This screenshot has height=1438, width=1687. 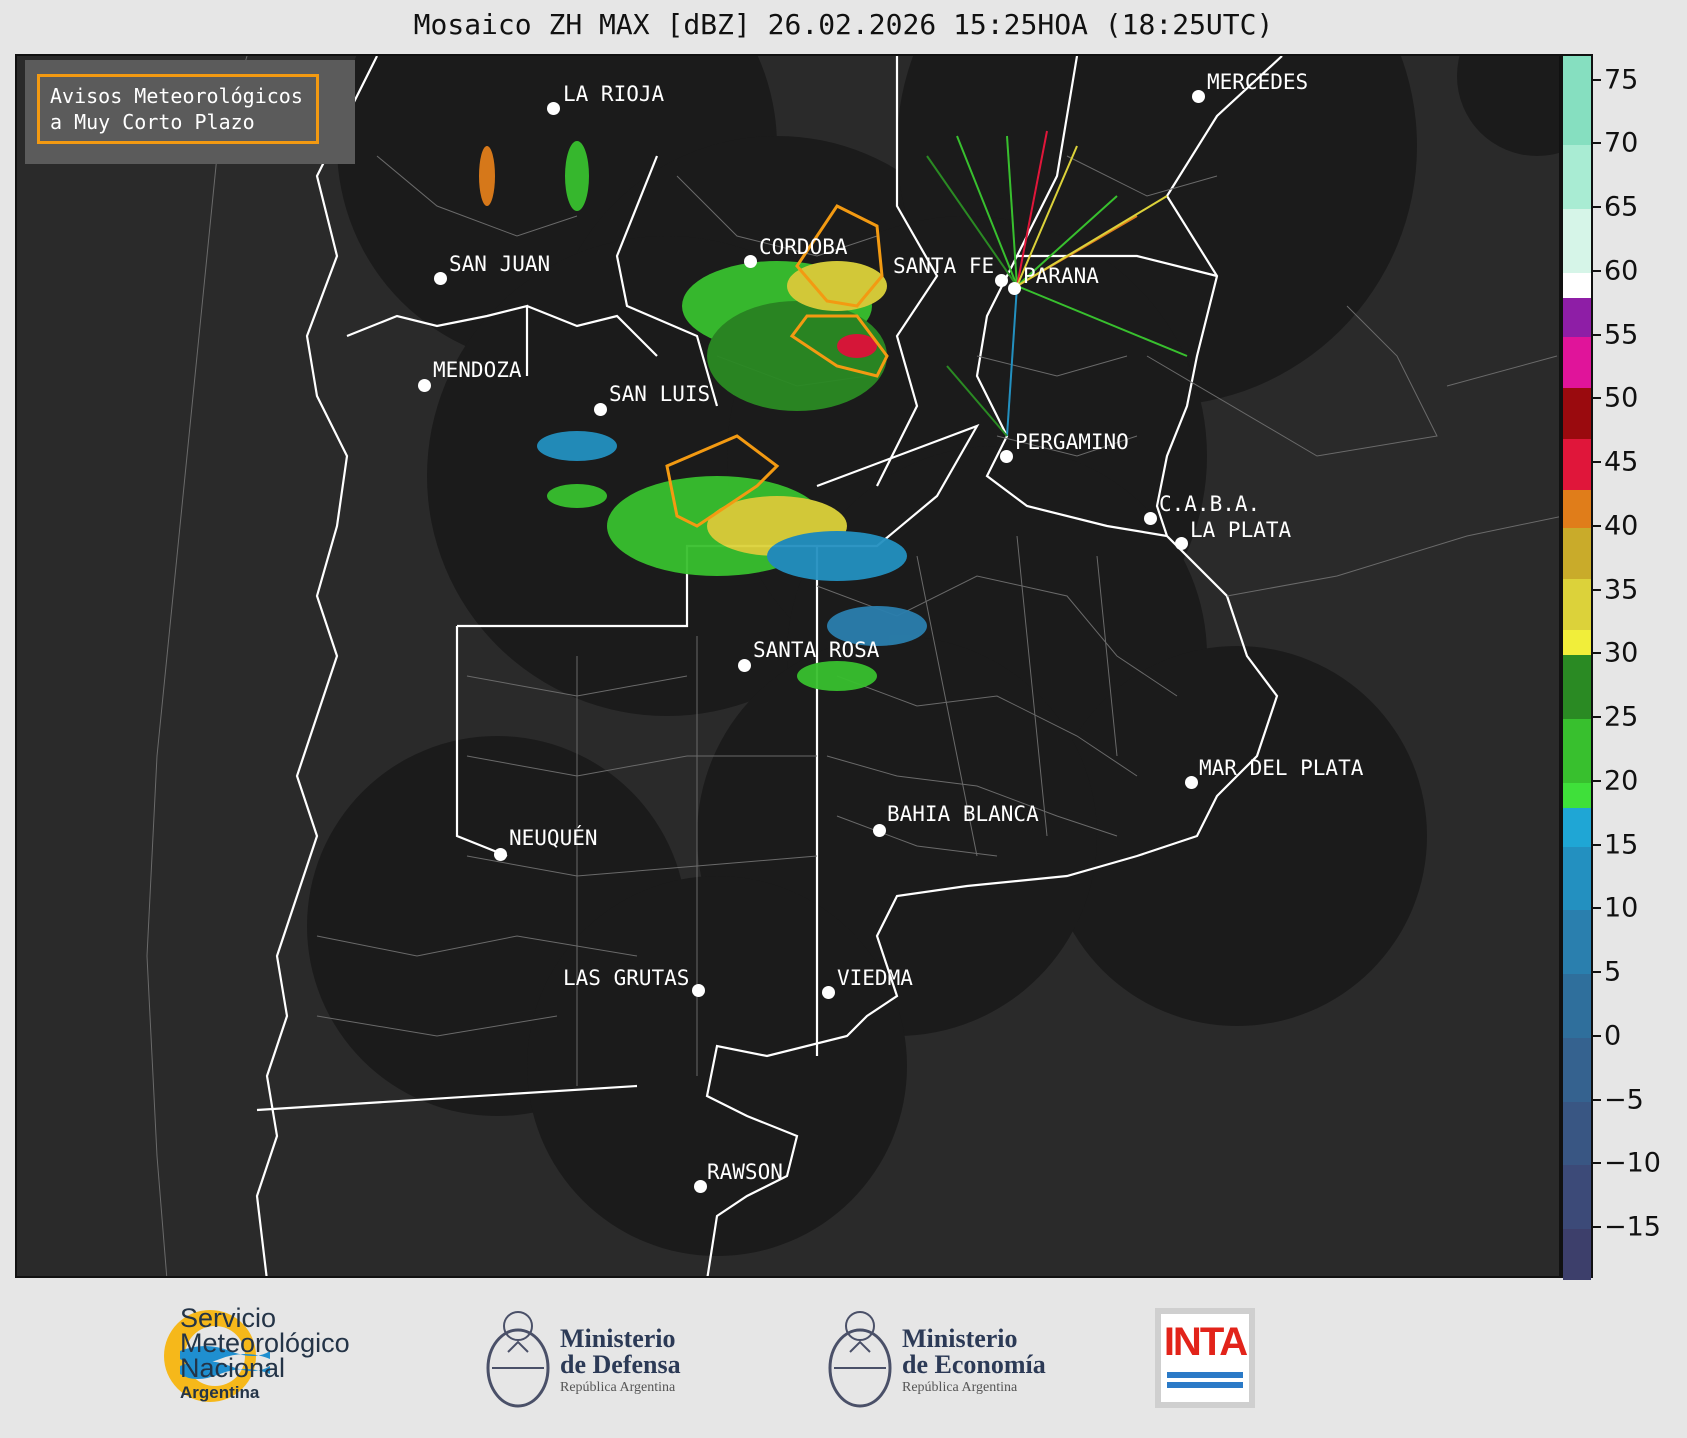 I want to click on city-label: PARANA, so click(x=1061, y=276).